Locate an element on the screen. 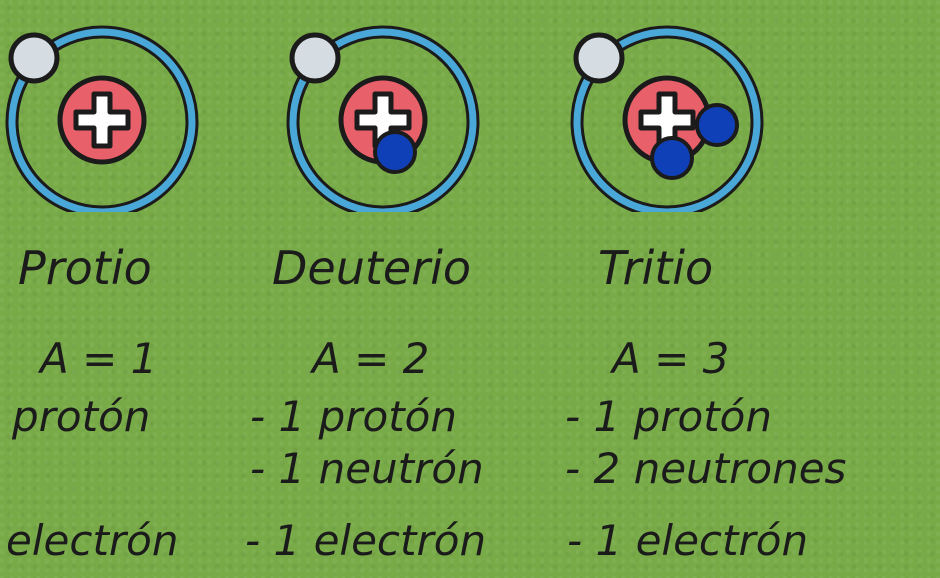  electron-count-protio: electrón is located at coordinates (92, 540).